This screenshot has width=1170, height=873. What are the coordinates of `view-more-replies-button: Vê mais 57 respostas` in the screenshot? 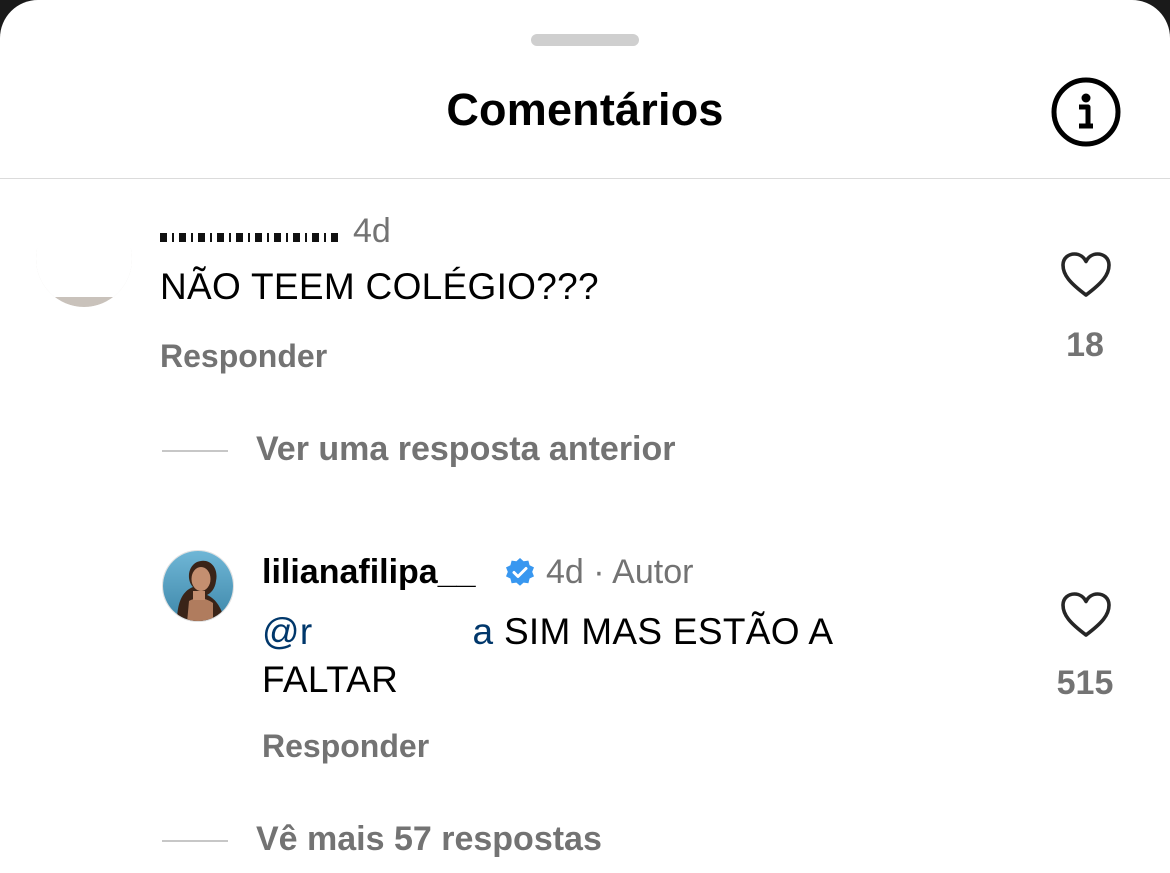 It's located at (429, 839).